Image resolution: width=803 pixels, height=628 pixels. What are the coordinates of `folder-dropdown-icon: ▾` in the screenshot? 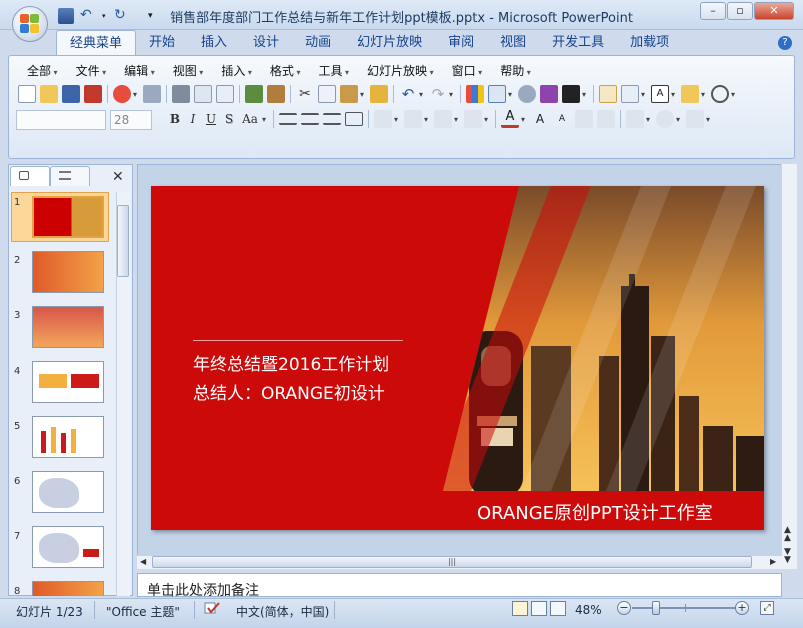 It's located at (705, 94).